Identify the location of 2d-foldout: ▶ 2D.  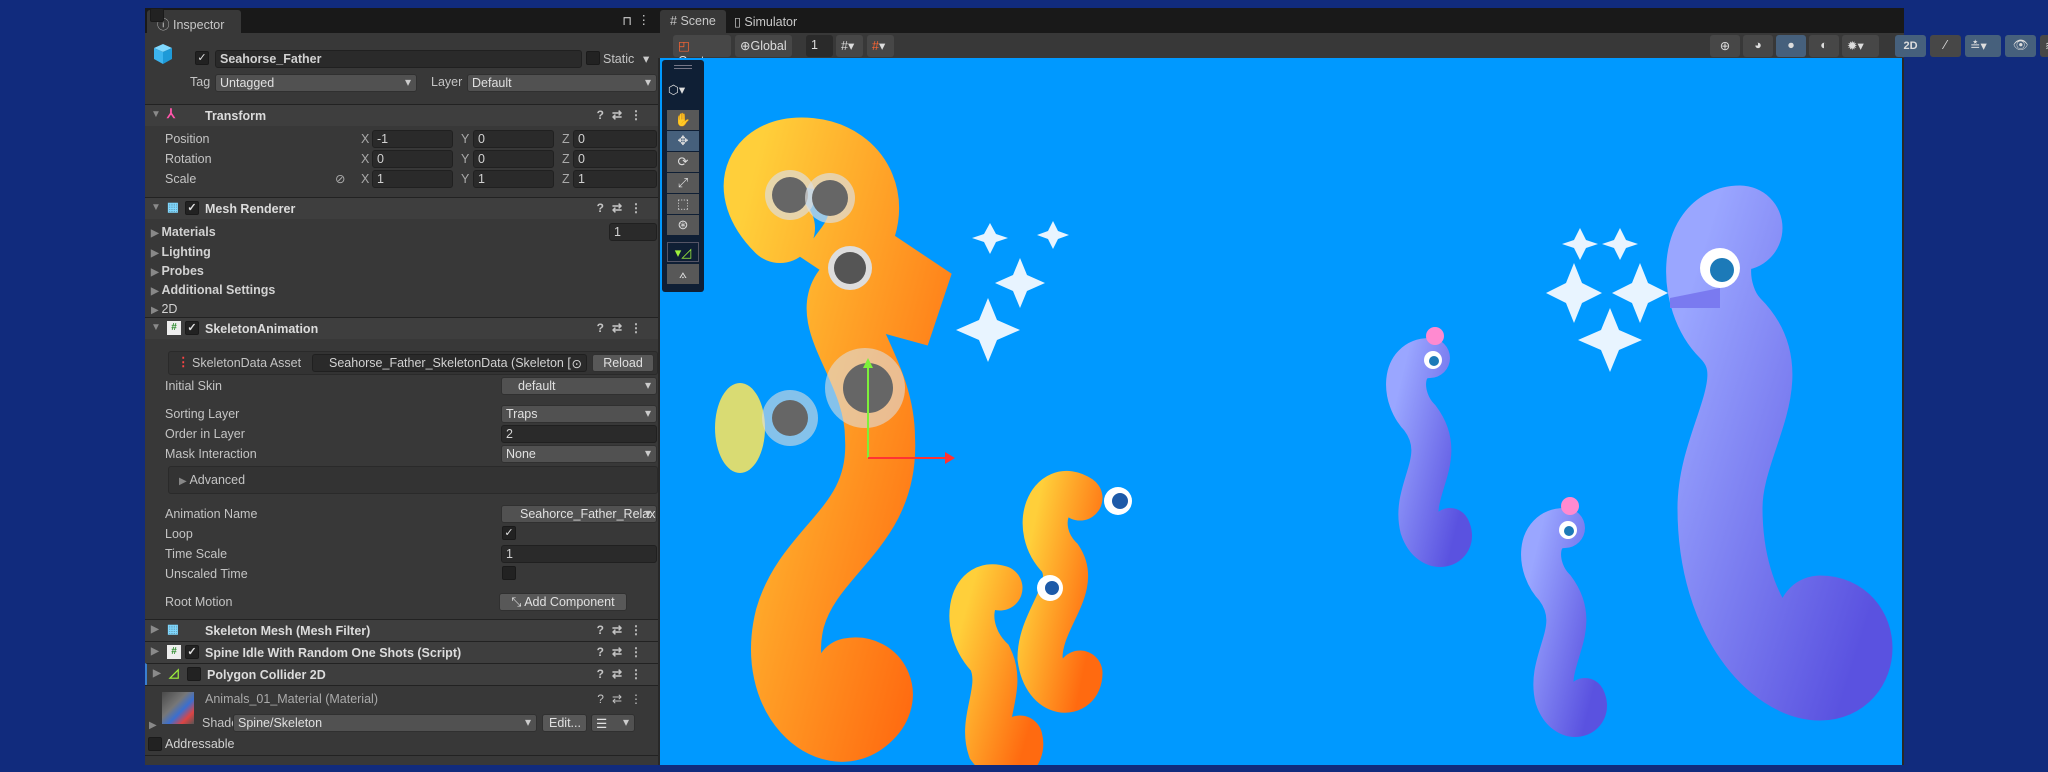
(164, 309).